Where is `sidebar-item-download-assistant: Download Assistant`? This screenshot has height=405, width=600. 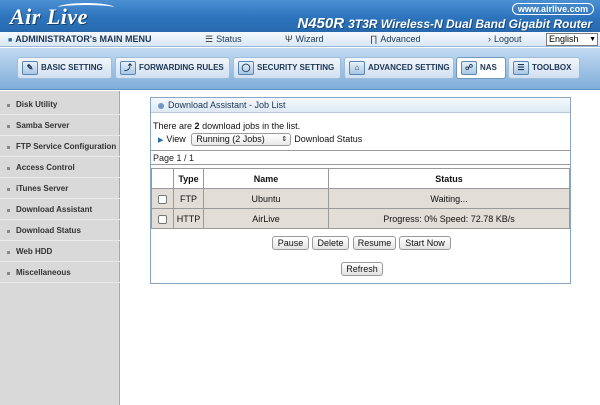
sidebar-item-download-assistant: Download Assistant is located at coordinates (60, 210).